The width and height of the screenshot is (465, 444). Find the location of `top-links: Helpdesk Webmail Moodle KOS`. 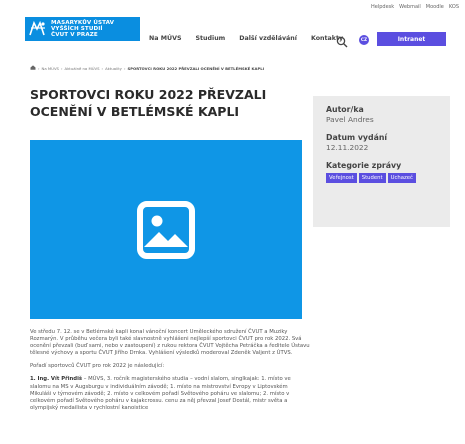

top-links: Helpdesk Webmail Moodle KOS is located at coordinates (415, 7).